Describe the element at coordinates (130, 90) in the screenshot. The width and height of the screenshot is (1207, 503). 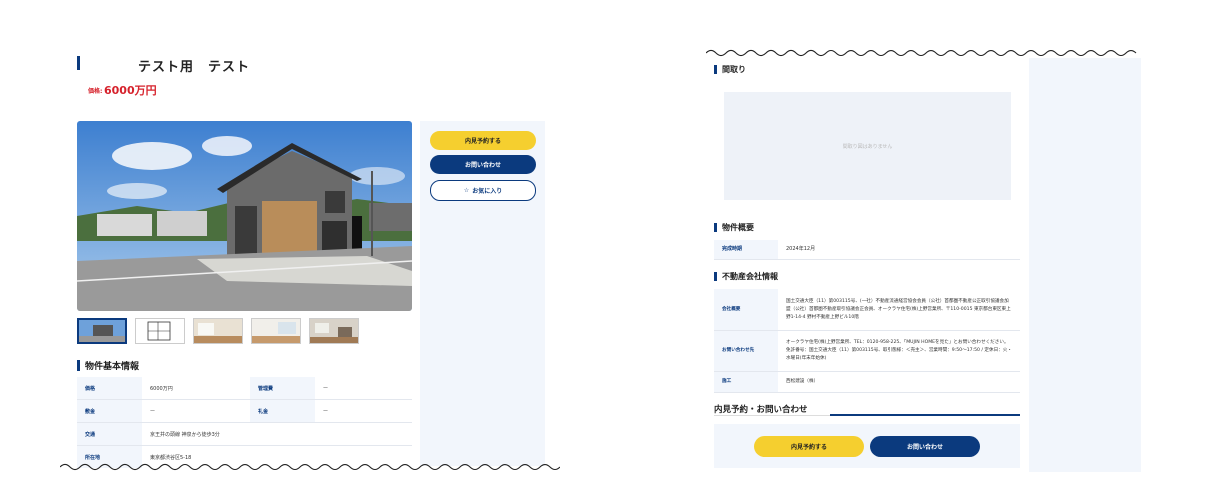
I see `price-value: 6000万円` at that location.